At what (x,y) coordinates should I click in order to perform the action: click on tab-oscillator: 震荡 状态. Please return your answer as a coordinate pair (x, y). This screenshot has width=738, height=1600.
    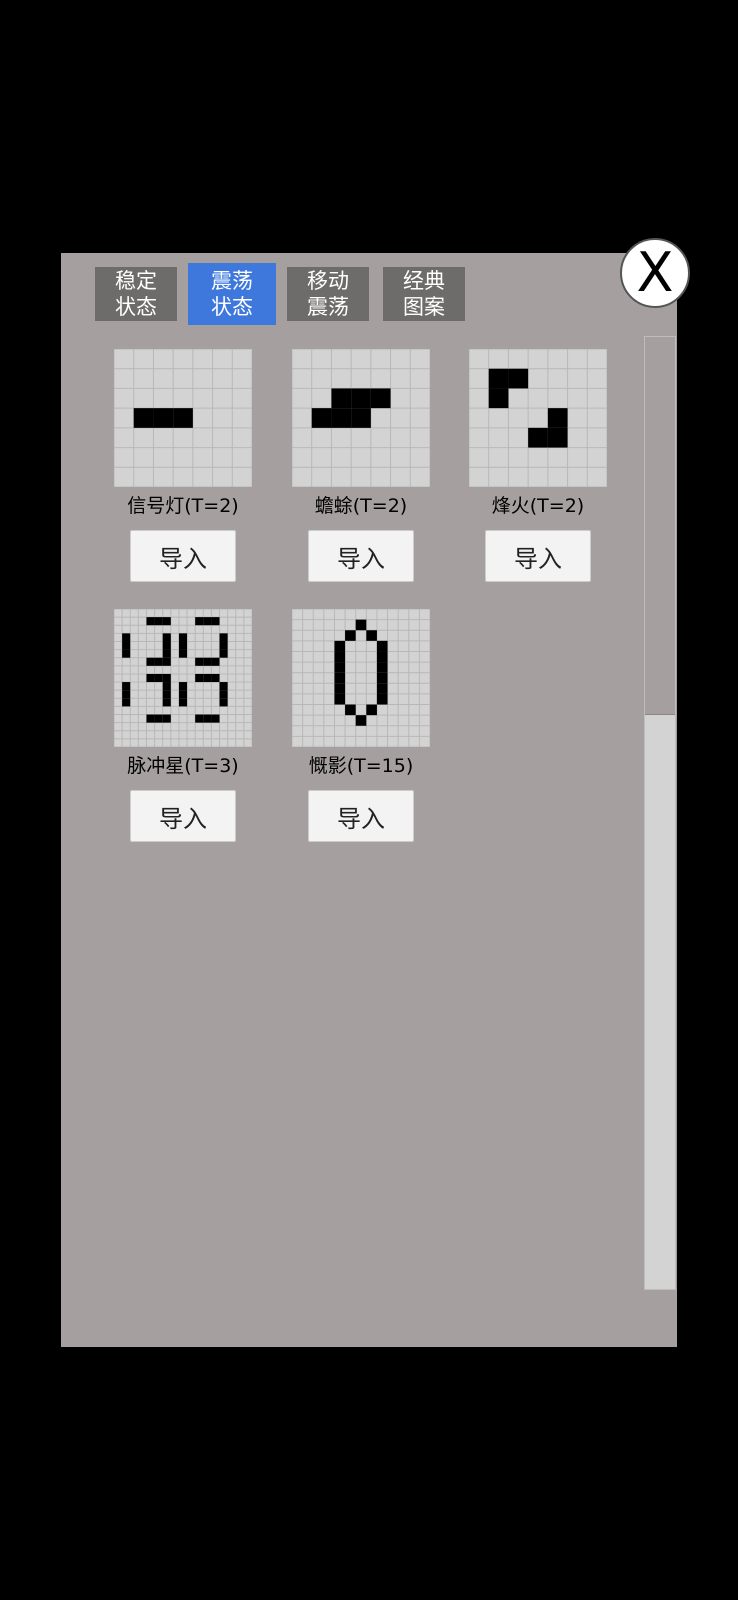
    Looking at the image, I should click on (232, 294).